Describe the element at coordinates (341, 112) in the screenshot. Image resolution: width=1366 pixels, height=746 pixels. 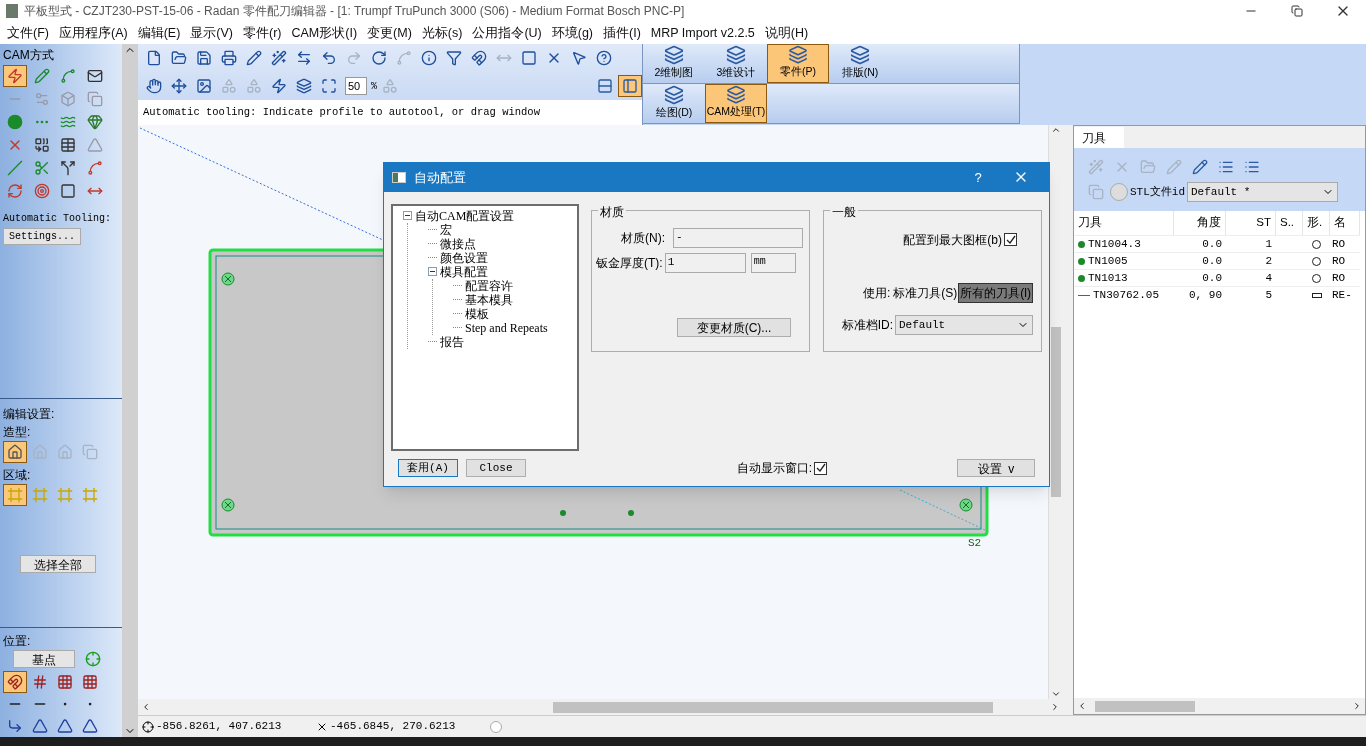
I see `hint-text: Automatic tooling: Indicate profile to autotool, or drag window` at that location.